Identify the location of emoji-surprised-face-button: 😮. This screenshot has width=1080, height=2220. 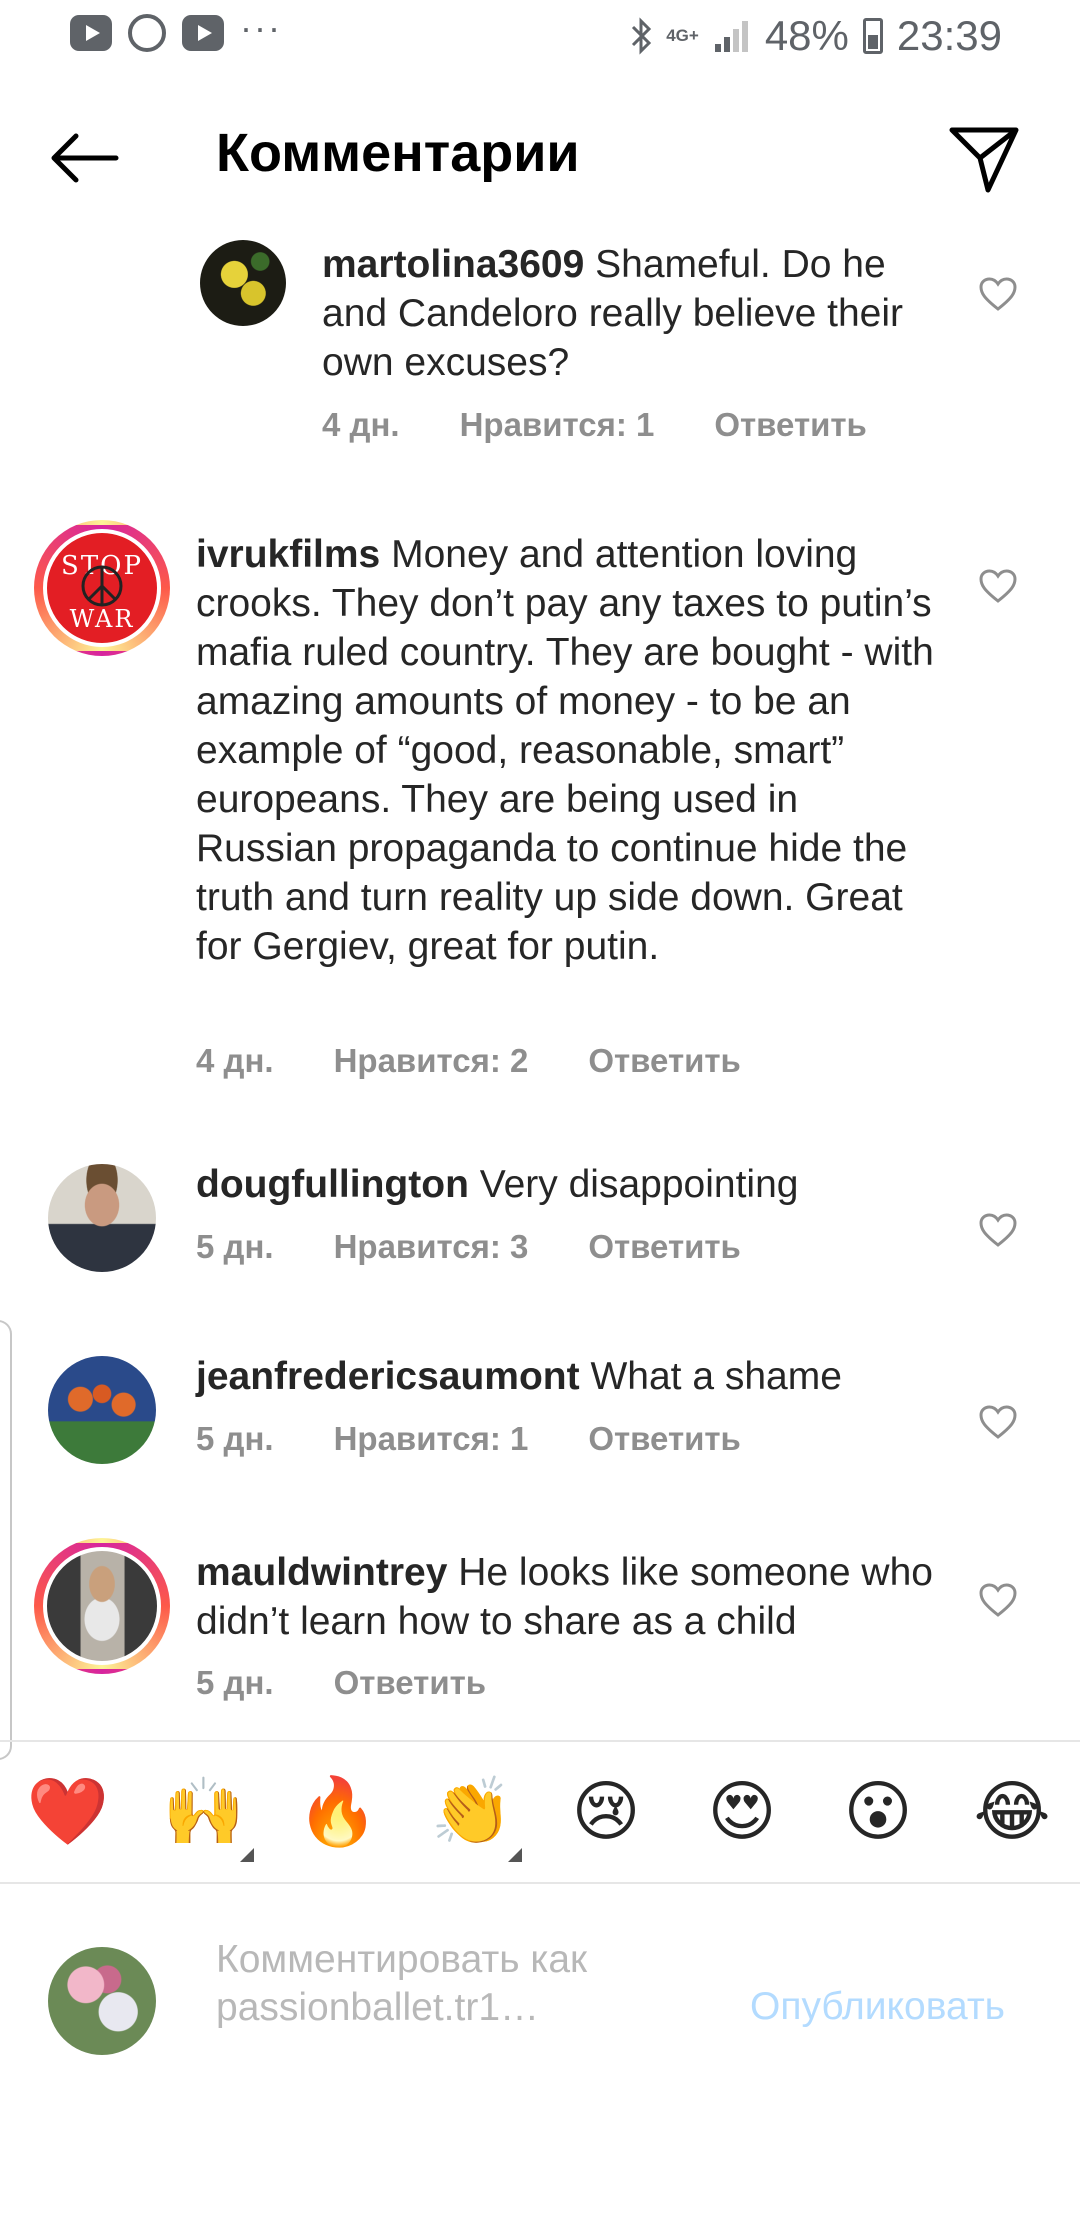
(878, 1812).